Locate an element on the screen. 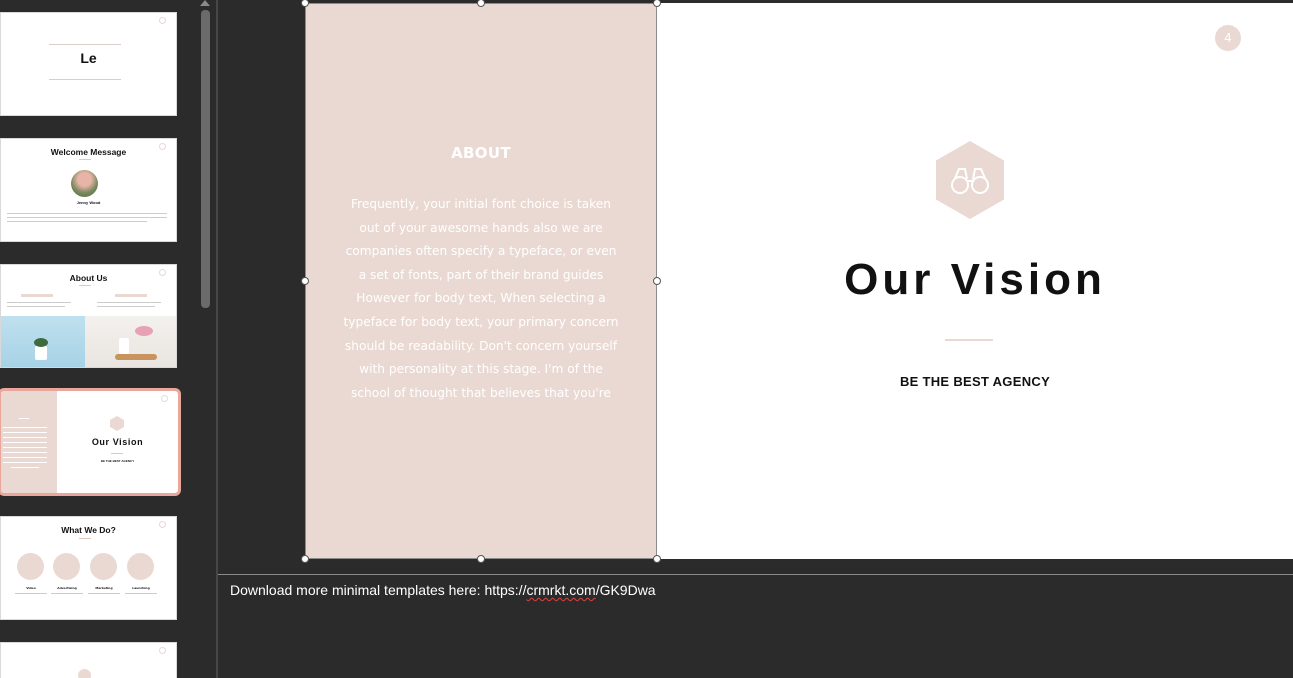 This screenshot has width=1293, height=678. pane-divider is located at coordinates (217, 339).